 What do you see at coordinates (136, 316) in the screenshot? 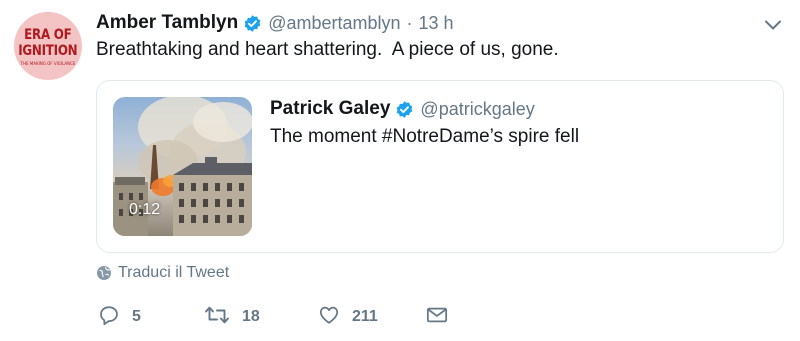
I see `reply-count: 5` at bounding box center [136, 316].